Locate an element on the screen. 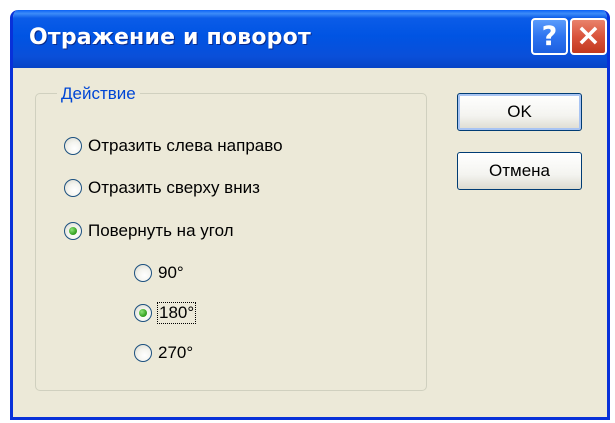 This screenshot has width=615, height=423. action-group-legend: Действие is located at coordinates (98, 94).